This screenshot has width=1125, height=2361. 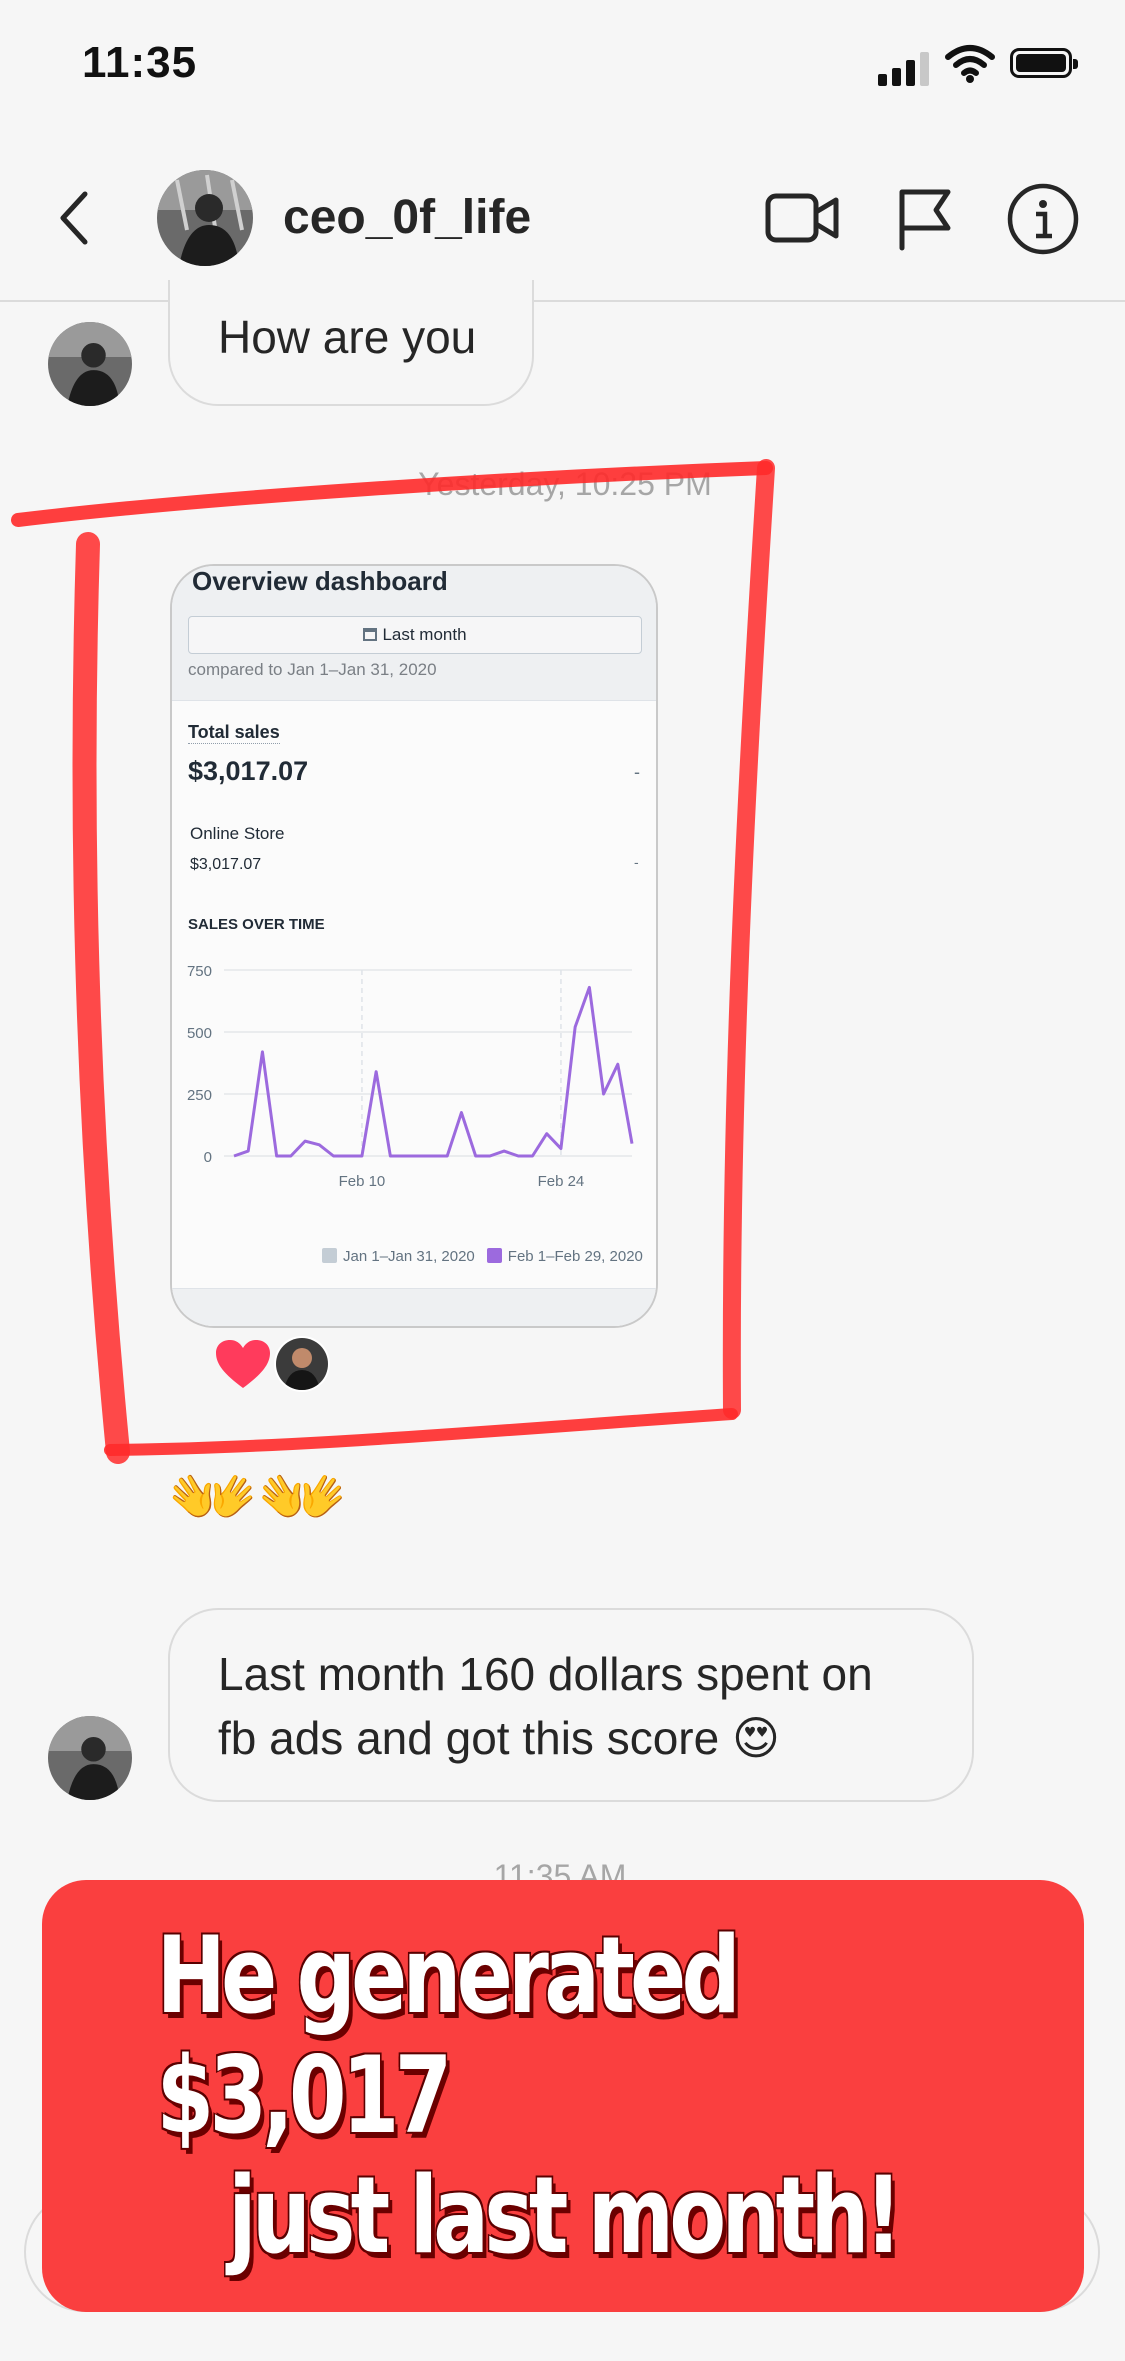 I want to click on sales-line-chart: 750 500 250 0 Feb 10 Feb 24, so click(x=410, y=1076).